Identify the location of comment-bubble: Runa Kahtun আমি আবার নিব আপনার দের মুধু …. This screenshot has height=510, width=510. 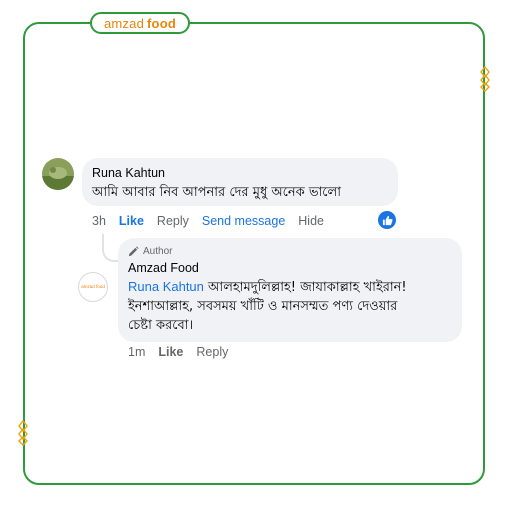
(240, 182).